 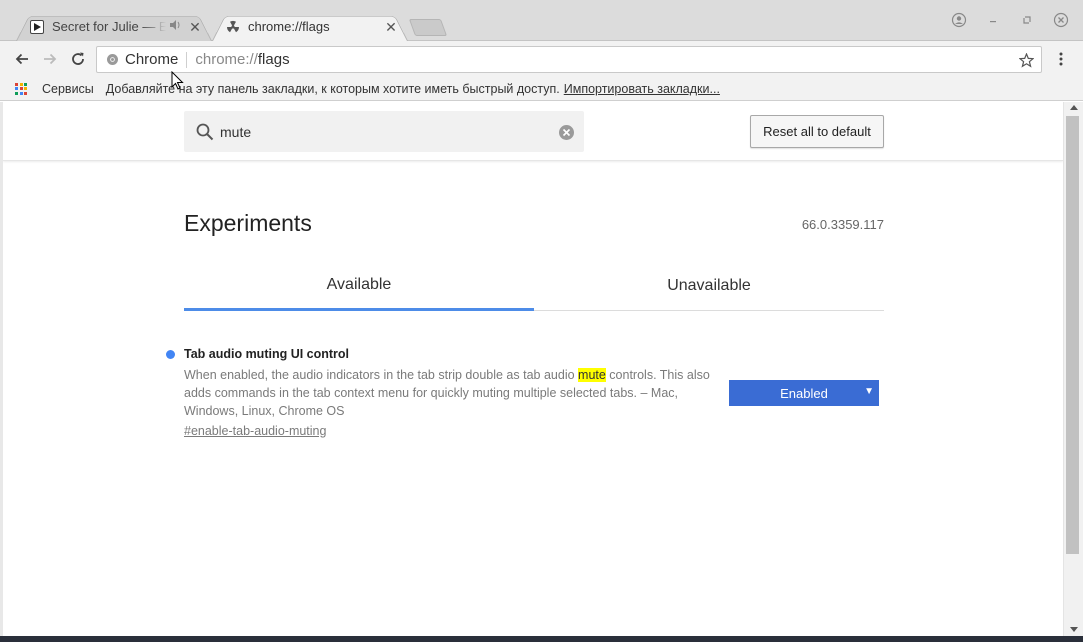 What do you see at coordinates (78, 59) in the screenshot?
I see `reload-icon` at bounding box center [78, 59].